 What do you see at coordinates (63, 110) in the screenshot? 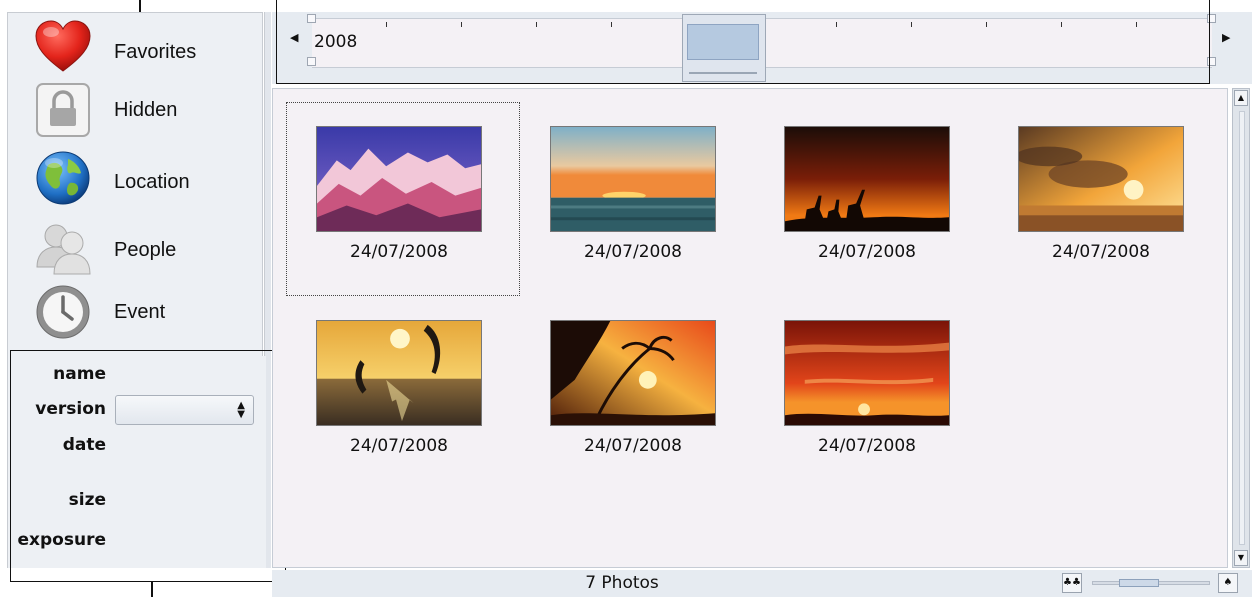
I see `lock-icon` at bounding box center [63, 110].